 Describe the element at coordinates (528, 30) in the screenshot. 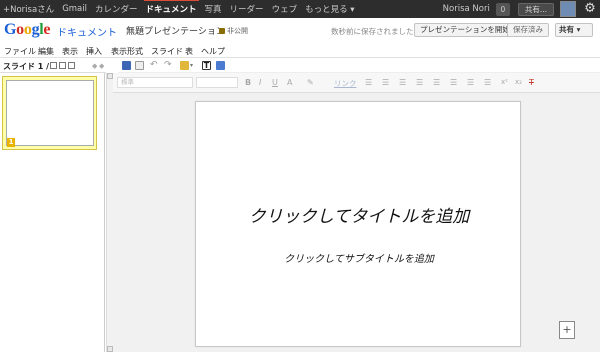

I see `saved-button: 保存済み` at that location.